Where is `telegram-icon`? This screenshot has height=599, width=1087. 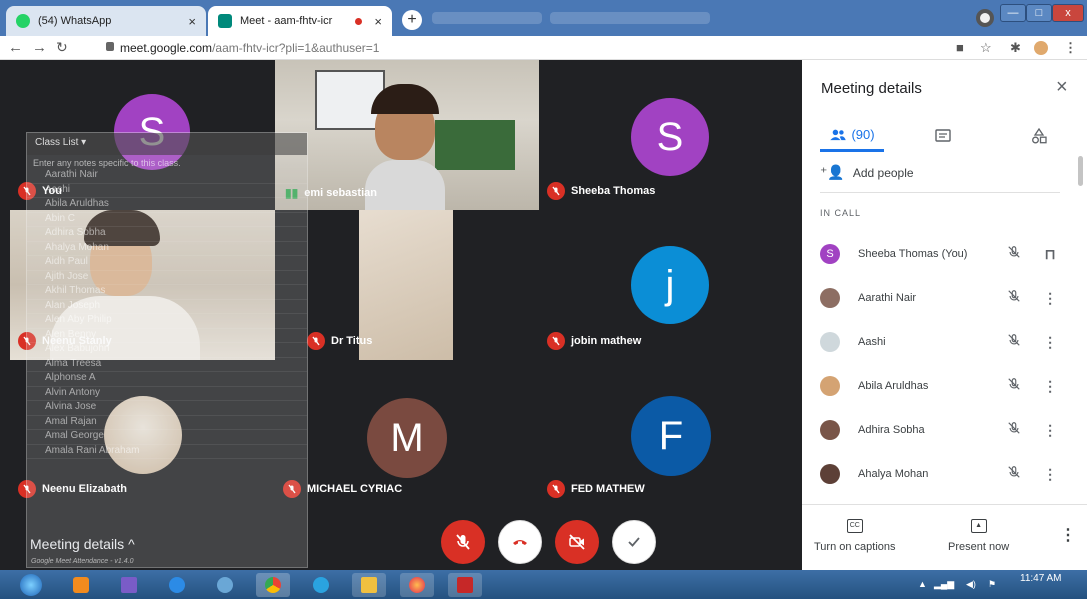 telegram-icon is located at coordinates (321, 585).